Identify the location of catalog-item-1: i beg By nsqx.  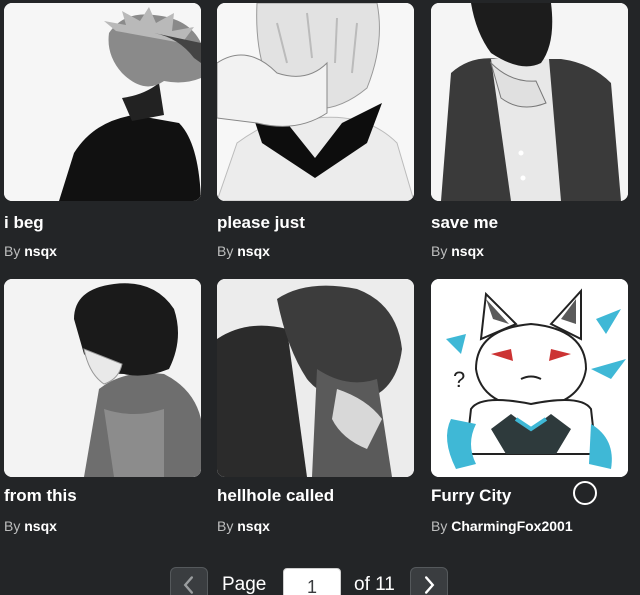
(106, 133).